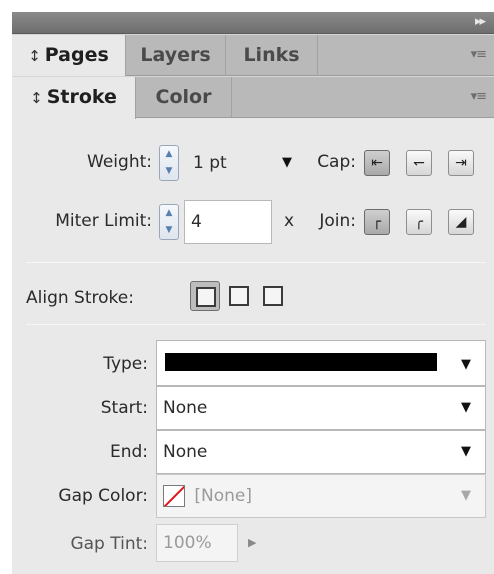 Image resolution: width=494 pixels, height=574 pixels. I want to click on round-join-icon: ╭, so click(419, 222).